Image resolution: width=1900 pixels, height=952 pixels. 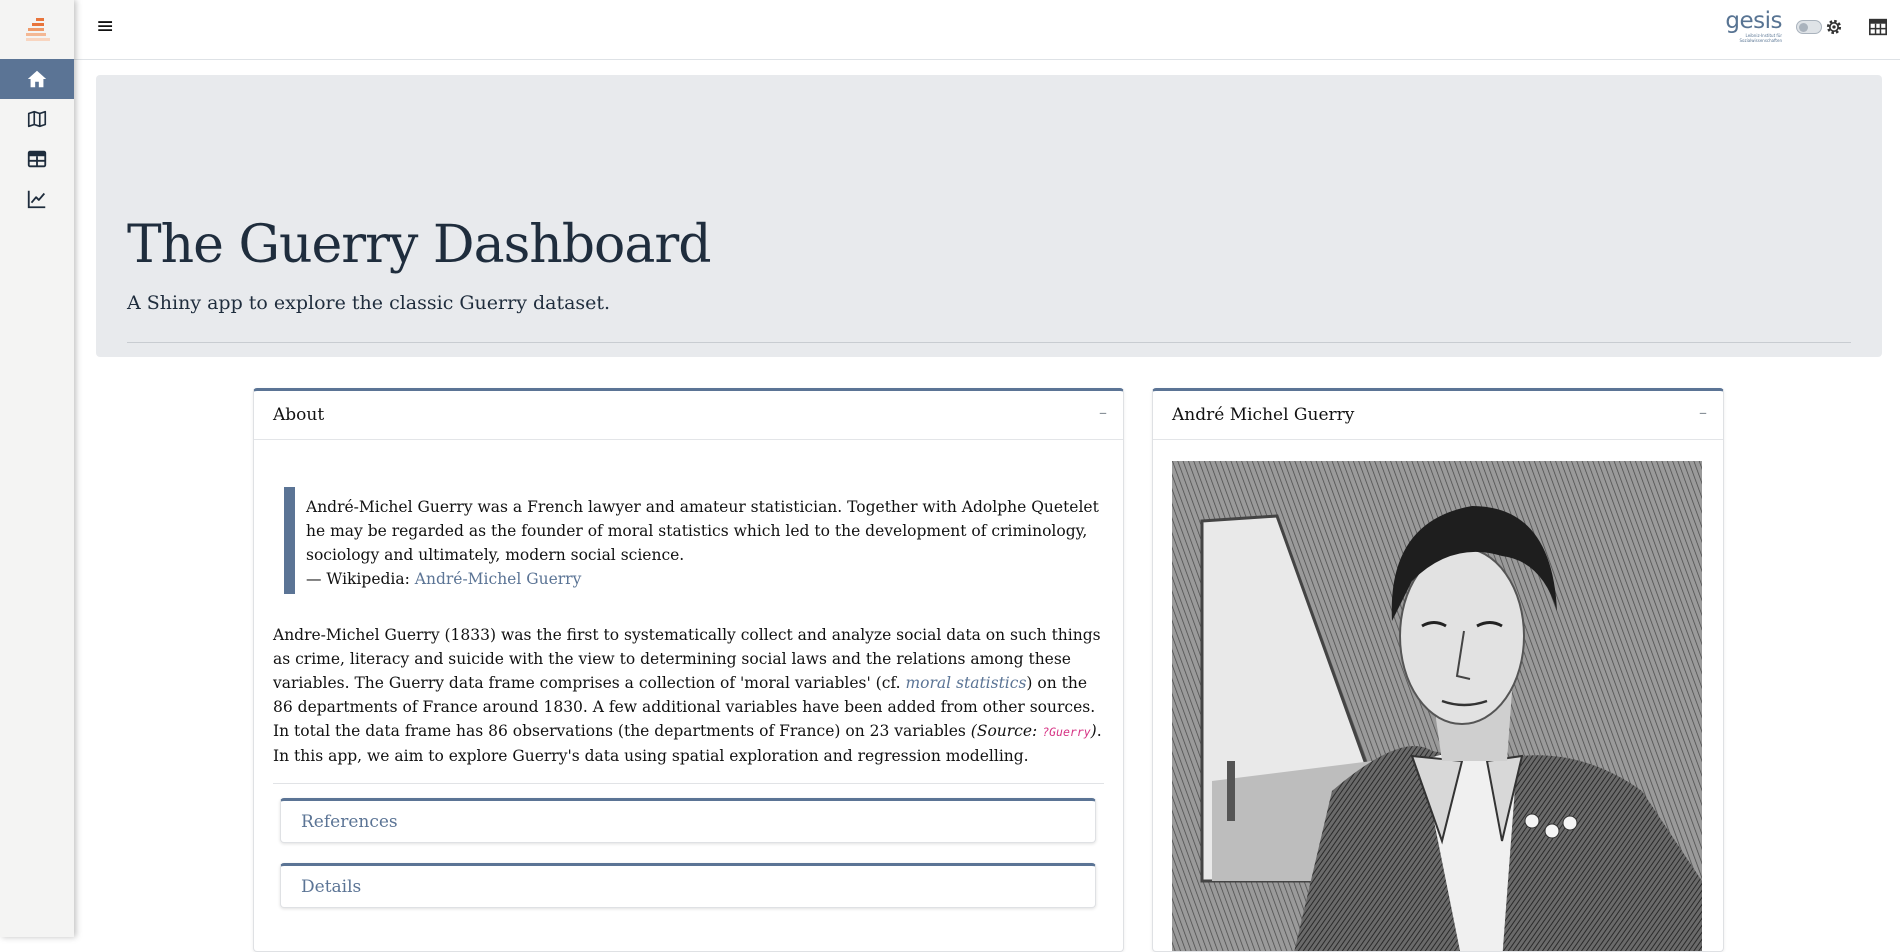 I want to click on about-card-header: About –, so click(x=688, y=415).